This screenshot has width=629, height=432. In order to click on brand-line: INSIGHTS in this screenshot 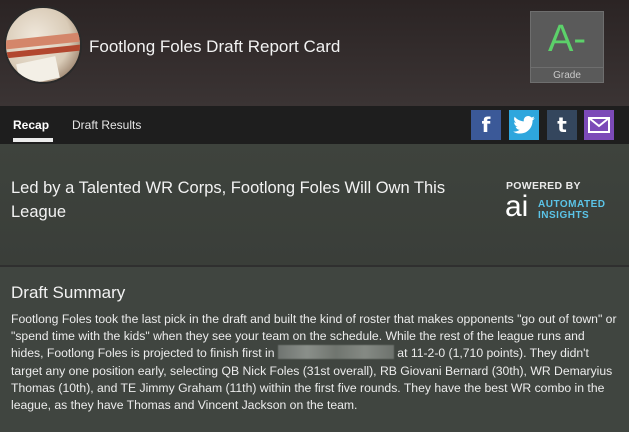, I will do `click(564, 215)`.